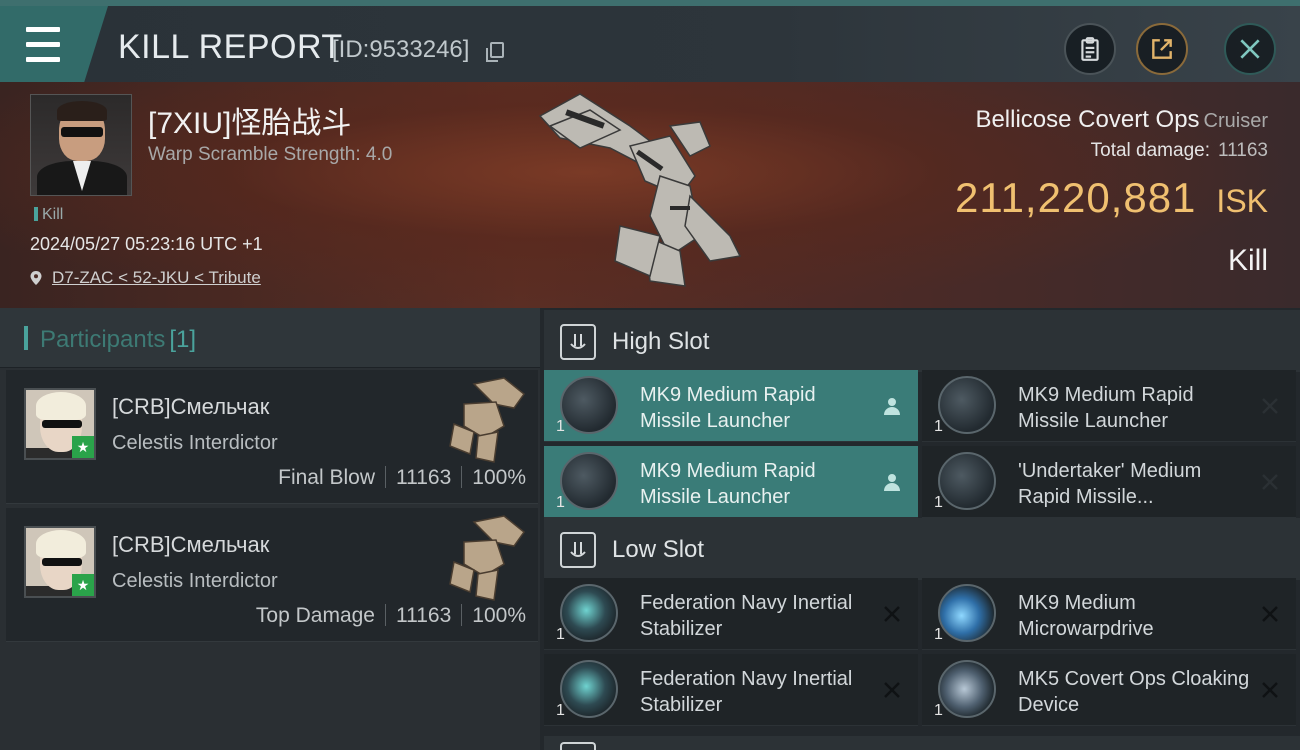  Describe the element at coordinates (661, 341) in the screenshot. I see `high-slot-title: High Slot` at that location.